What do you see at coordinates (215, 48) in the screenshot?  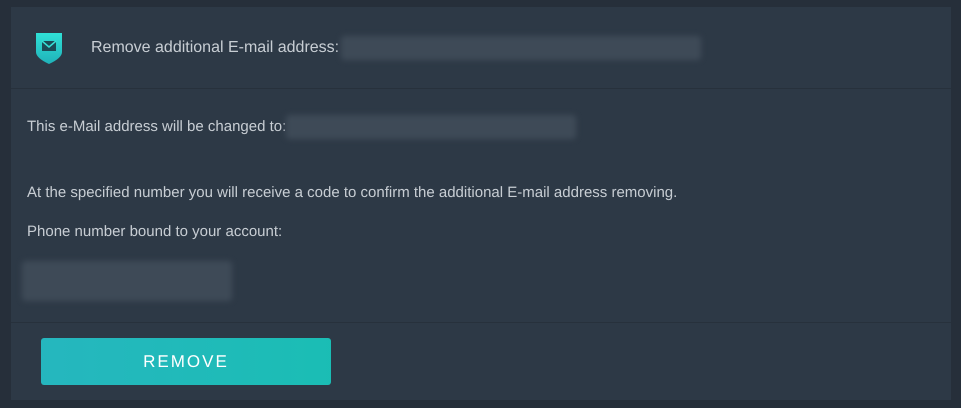 I see `dialog-title: Remove additional E-mail address:` at bounding box center [215, 48].